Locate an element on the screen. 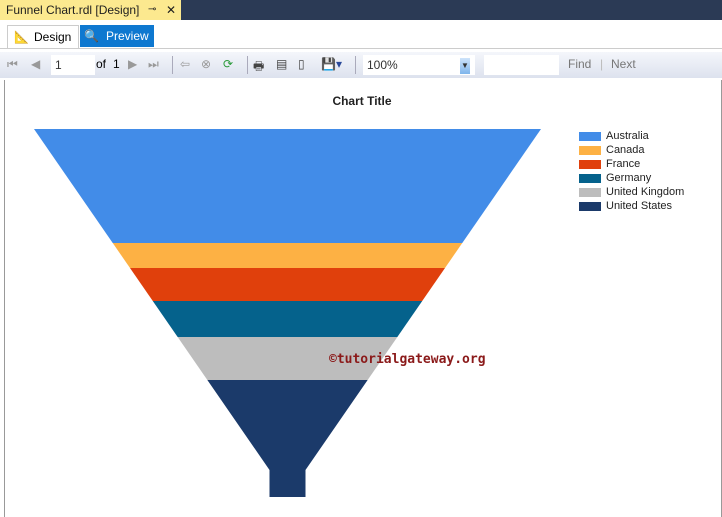 This screenshot has width=722, height=517. funnel-segment-germany is located at coordinates (287, 319).